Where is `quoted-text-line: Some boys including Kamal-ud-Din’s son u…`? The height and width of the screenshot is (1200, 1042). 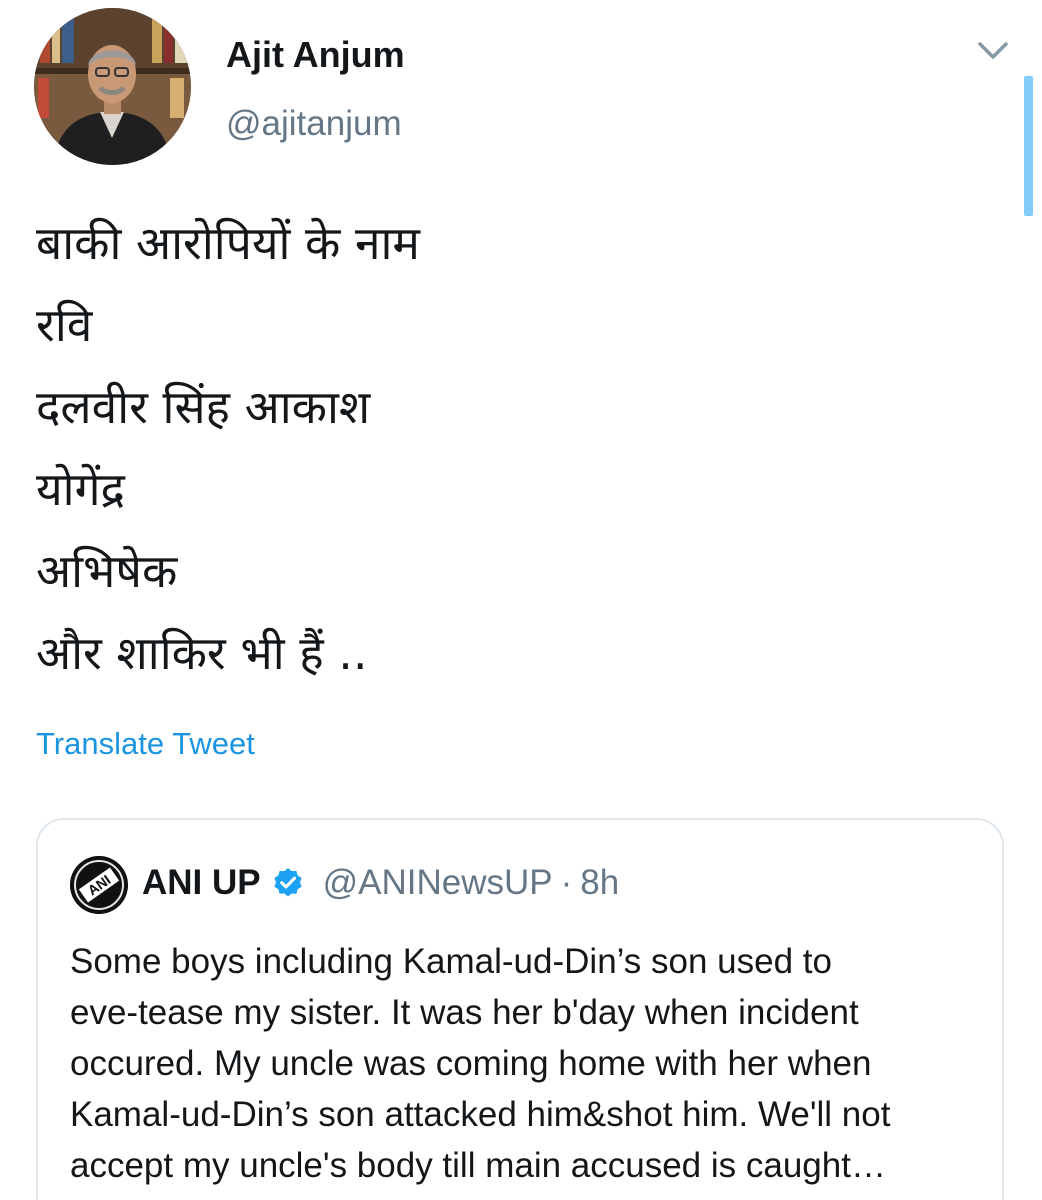
quoted-text-line: Some boys including Kamal-ud-Din’s son u… is located at coordinates (451, 961).